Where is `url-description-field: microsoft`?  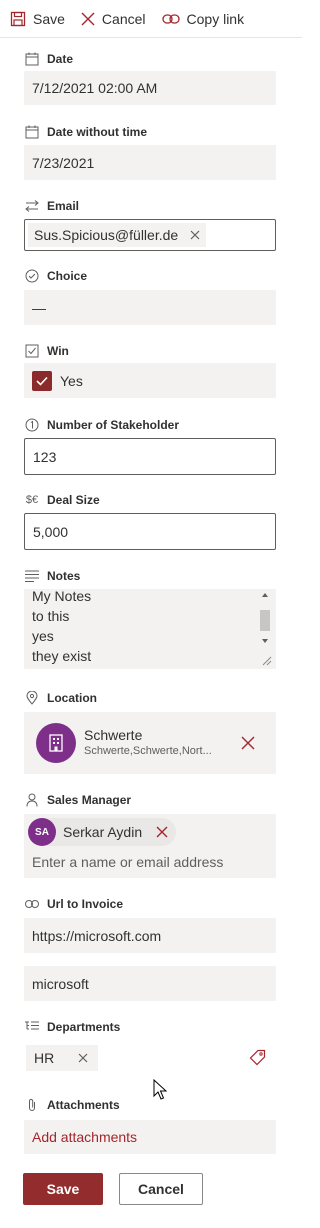 url-description-field: microsoft is located at coordinates (150, 983).